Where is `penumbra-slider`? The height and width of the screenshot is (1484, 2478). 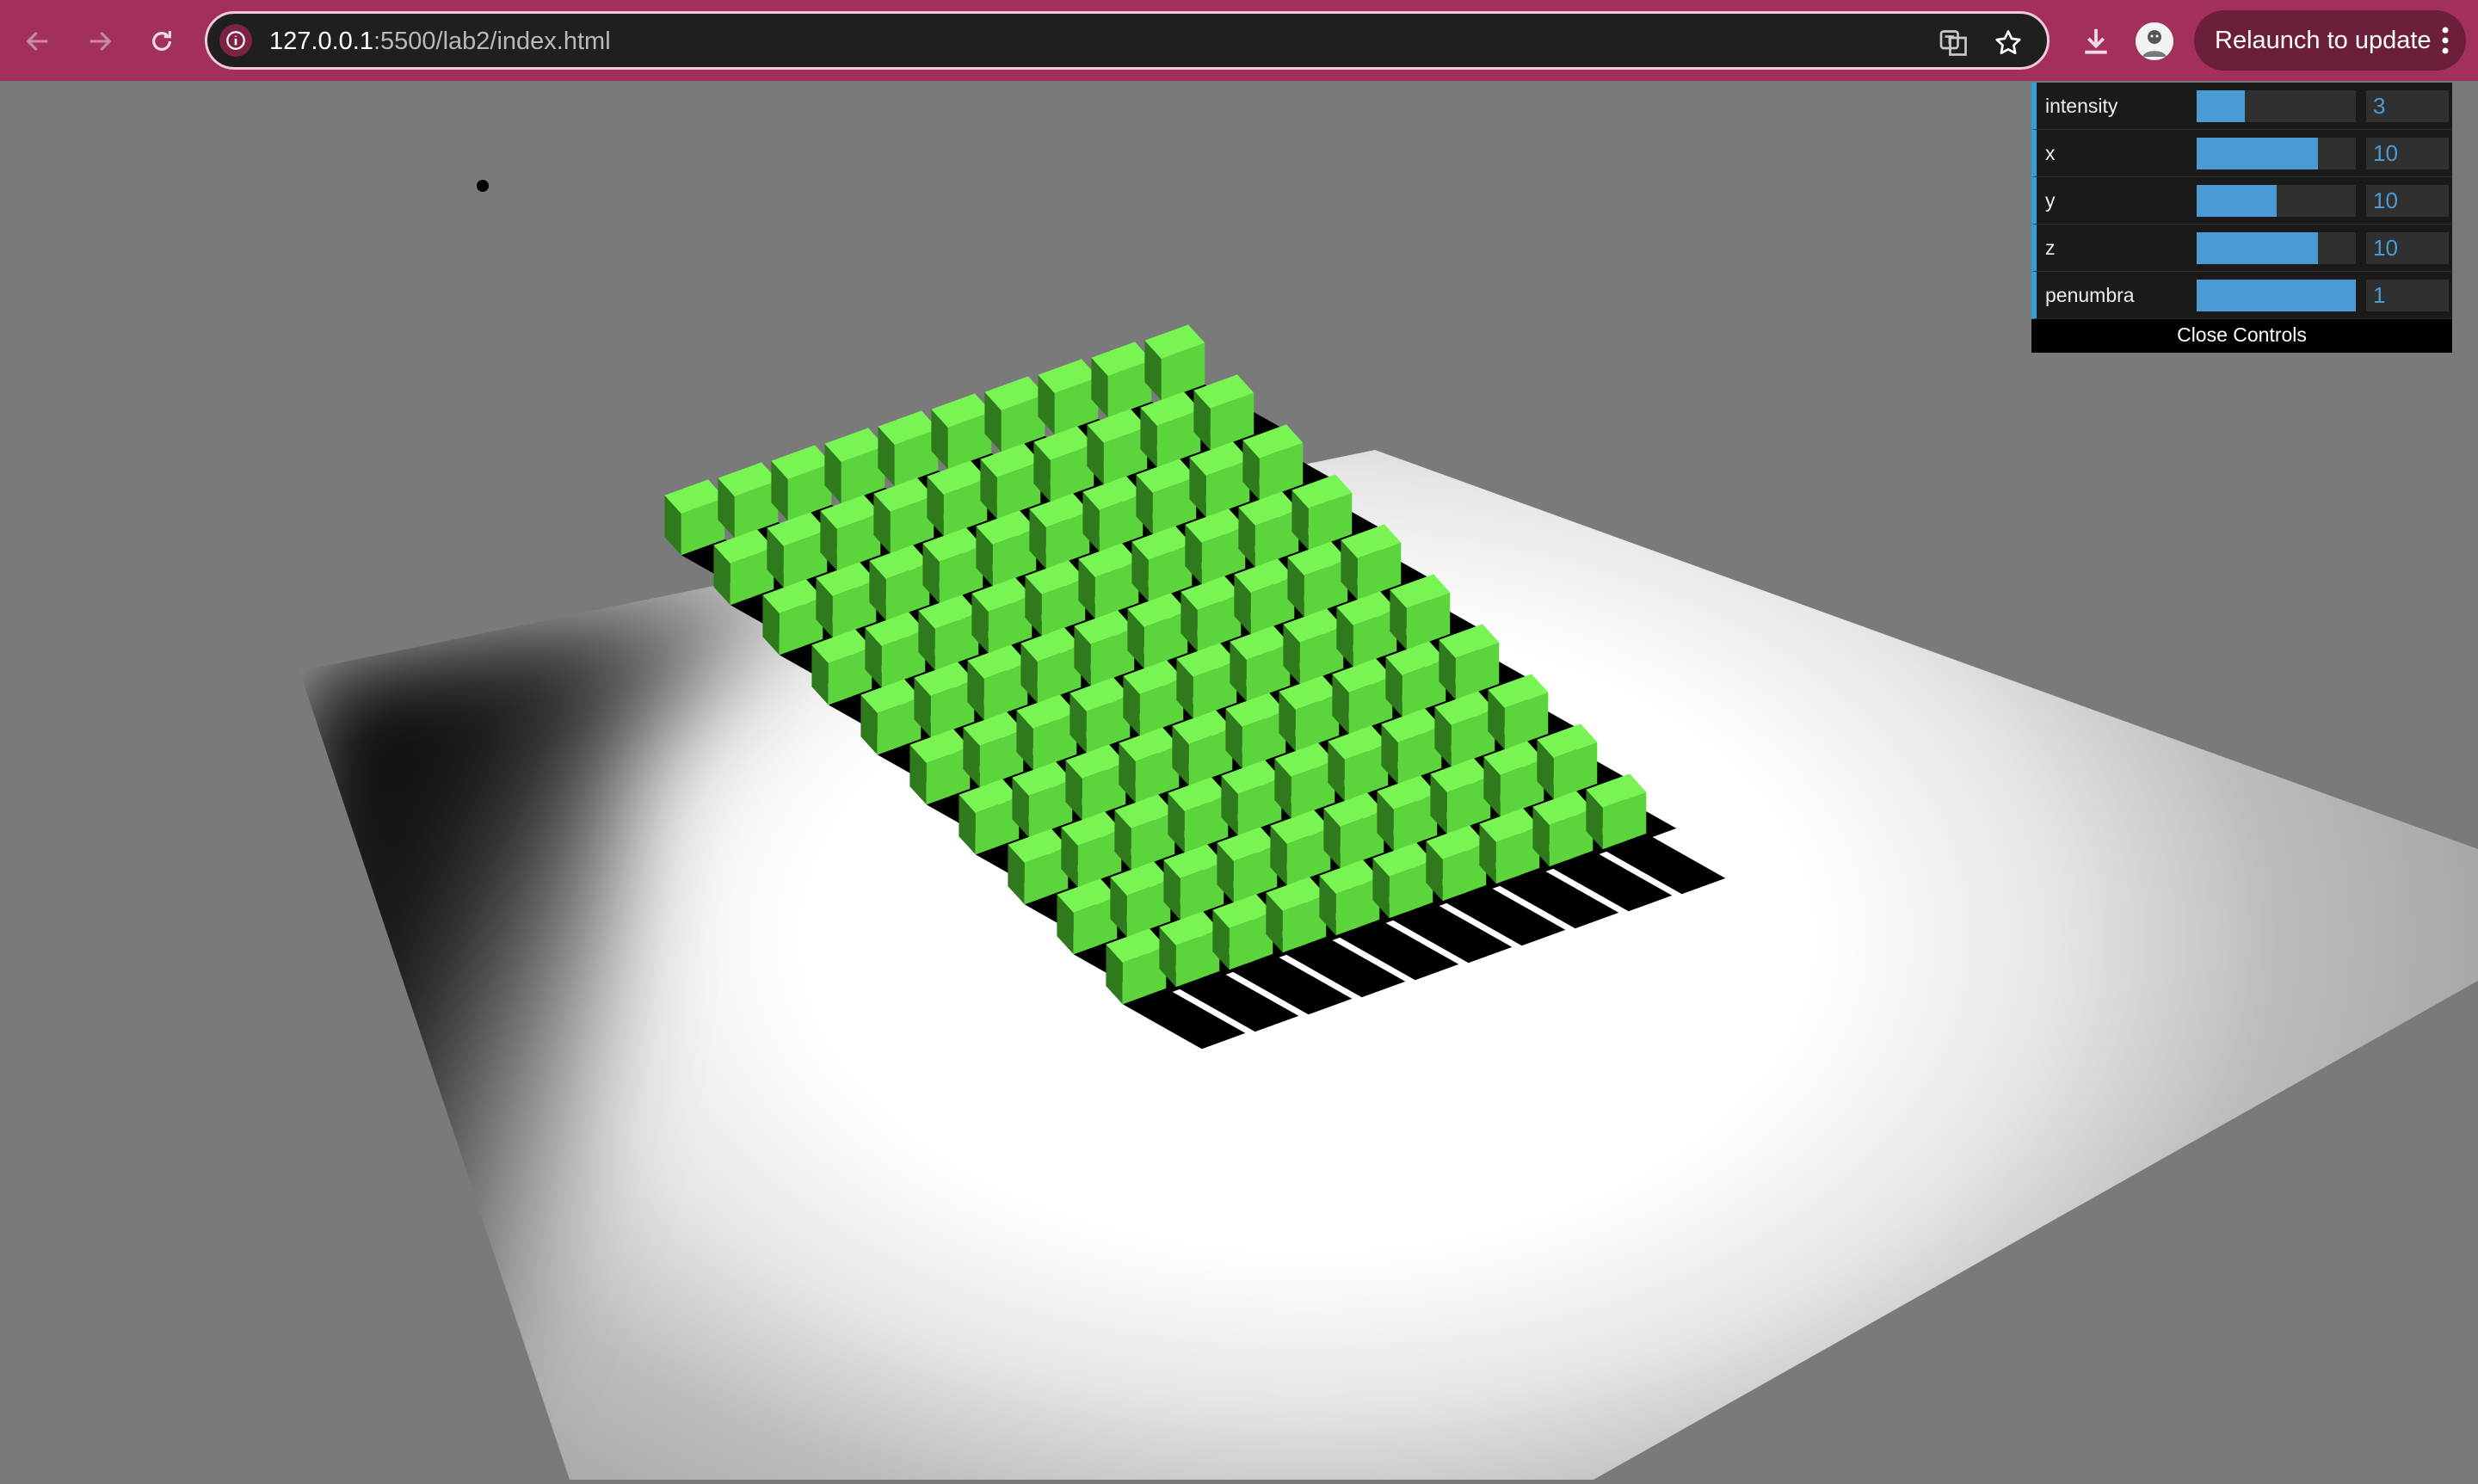 penumbra-slider is located at coordinates (2276, 295).